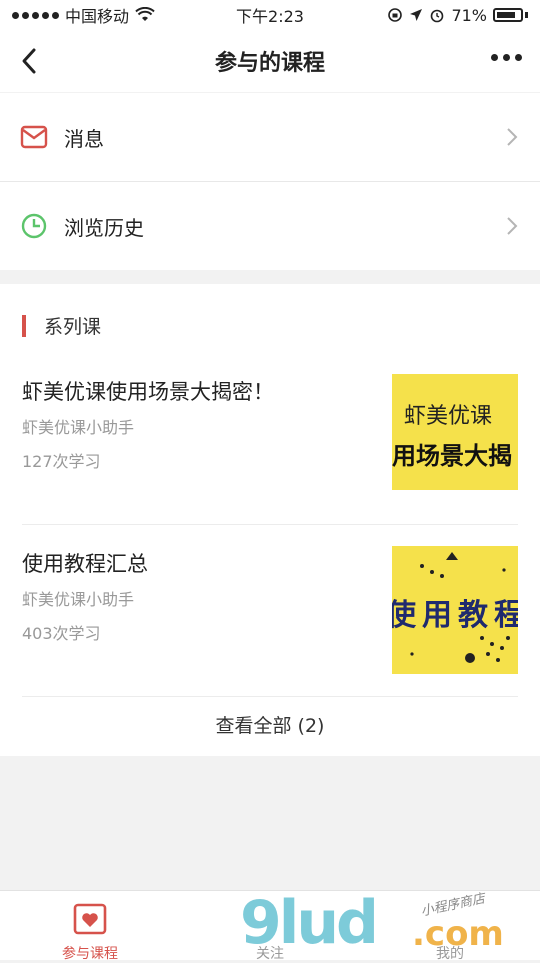 The height and width of the screenshot is (963, 540). What do you see at coordinates (416, 15) in the screenshot?
I see `location-icon` at bounding box center [416, 15].